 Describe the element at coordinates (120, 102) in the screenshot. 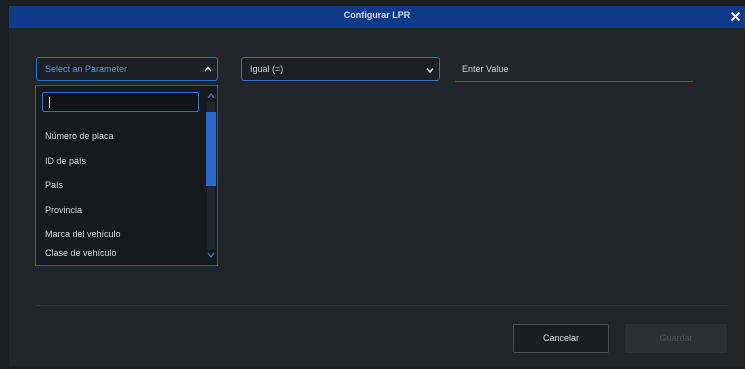

I see `parameter-search-input` at that location.